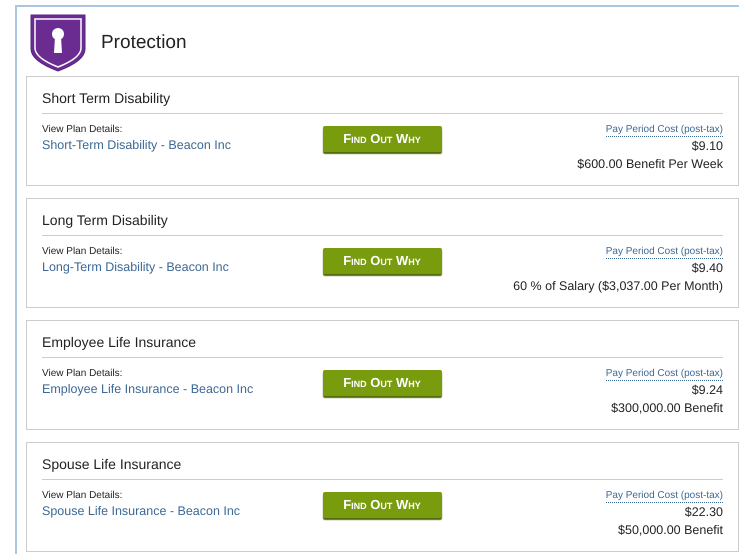 Image resolution: width=739 pixels, height=554 pixels. I want to click on cost-amount: $9.24, so click(707, 390).